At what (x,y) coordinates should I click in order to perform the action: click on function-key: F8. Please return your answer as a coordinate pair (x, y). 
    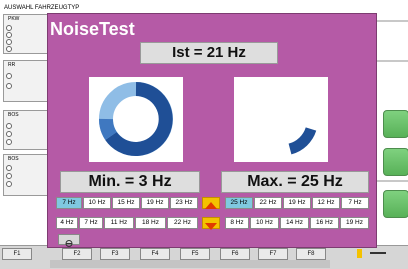
    Looking at the image, I should click on (311, 254).